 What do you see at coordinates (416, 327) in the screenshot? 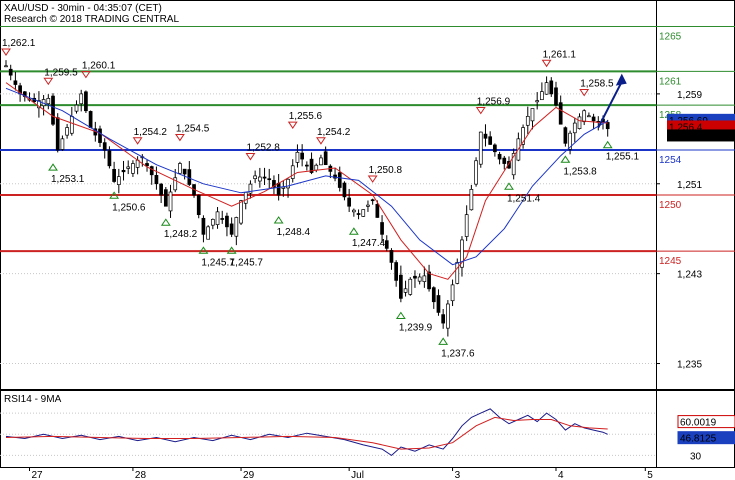
I see `low-annotation: 1,239.9` at bounding box center [416, 327].